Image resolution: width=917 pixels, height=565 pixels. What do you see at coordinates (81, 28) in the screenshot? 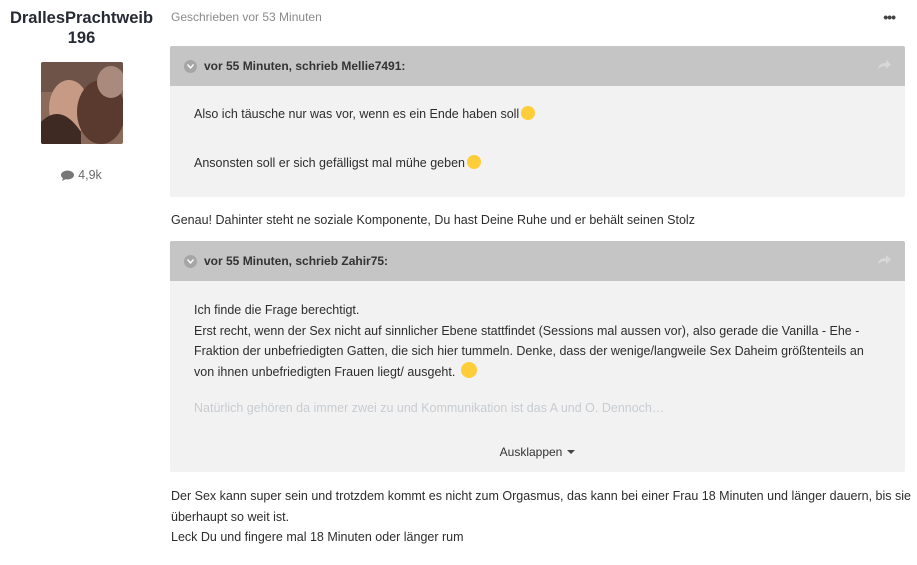
I see `author-name: DrallesPrachtweib196` at bounding box center [81, 28].